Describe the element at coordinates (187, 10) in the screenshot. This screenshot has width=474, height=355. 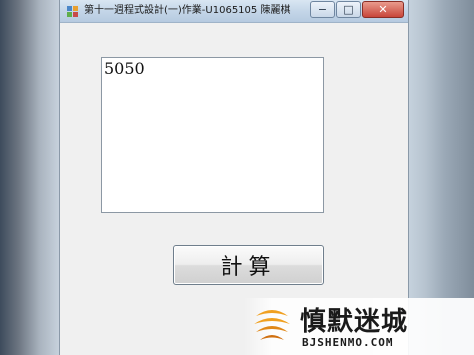
I see `window-title: 第十一週程式設計(一)作業-U1065105 陳麗棋` at that location.